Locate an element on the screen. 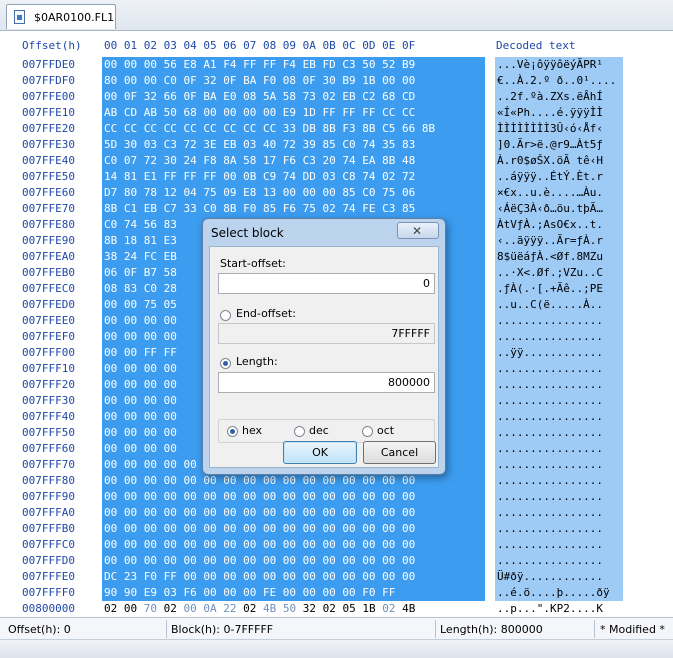  tab-file-label: $0AR0100.FL1 is located at coordinates (74, 17).